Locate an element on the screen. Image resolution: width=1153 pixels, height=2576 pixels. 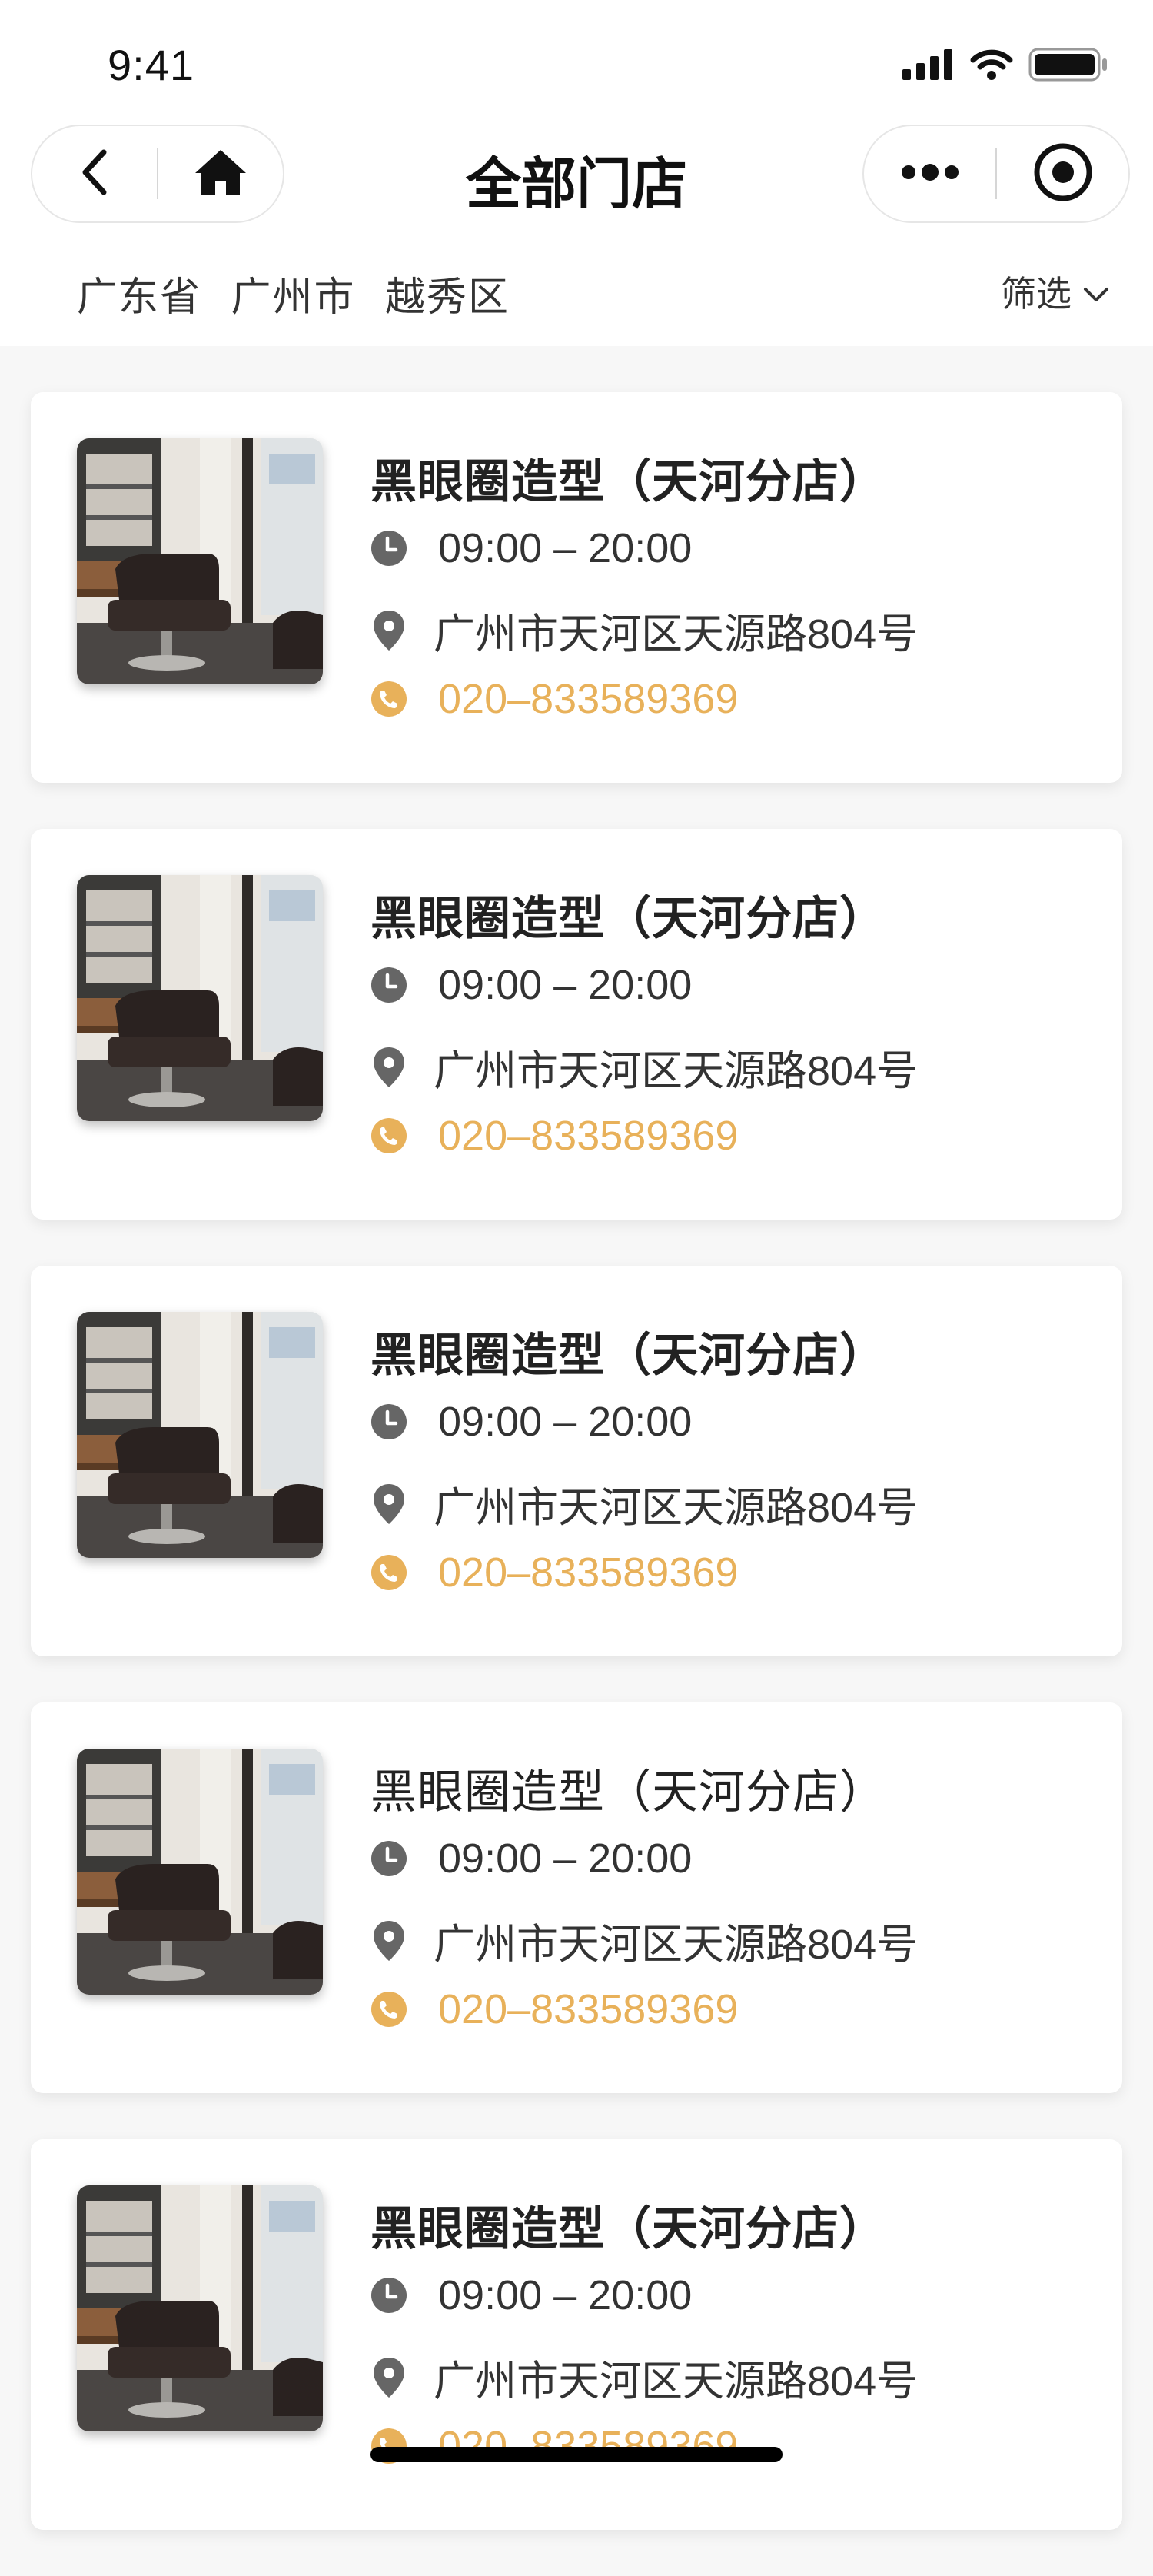
region-province: 广东省 is located at coordinates (140, 297).